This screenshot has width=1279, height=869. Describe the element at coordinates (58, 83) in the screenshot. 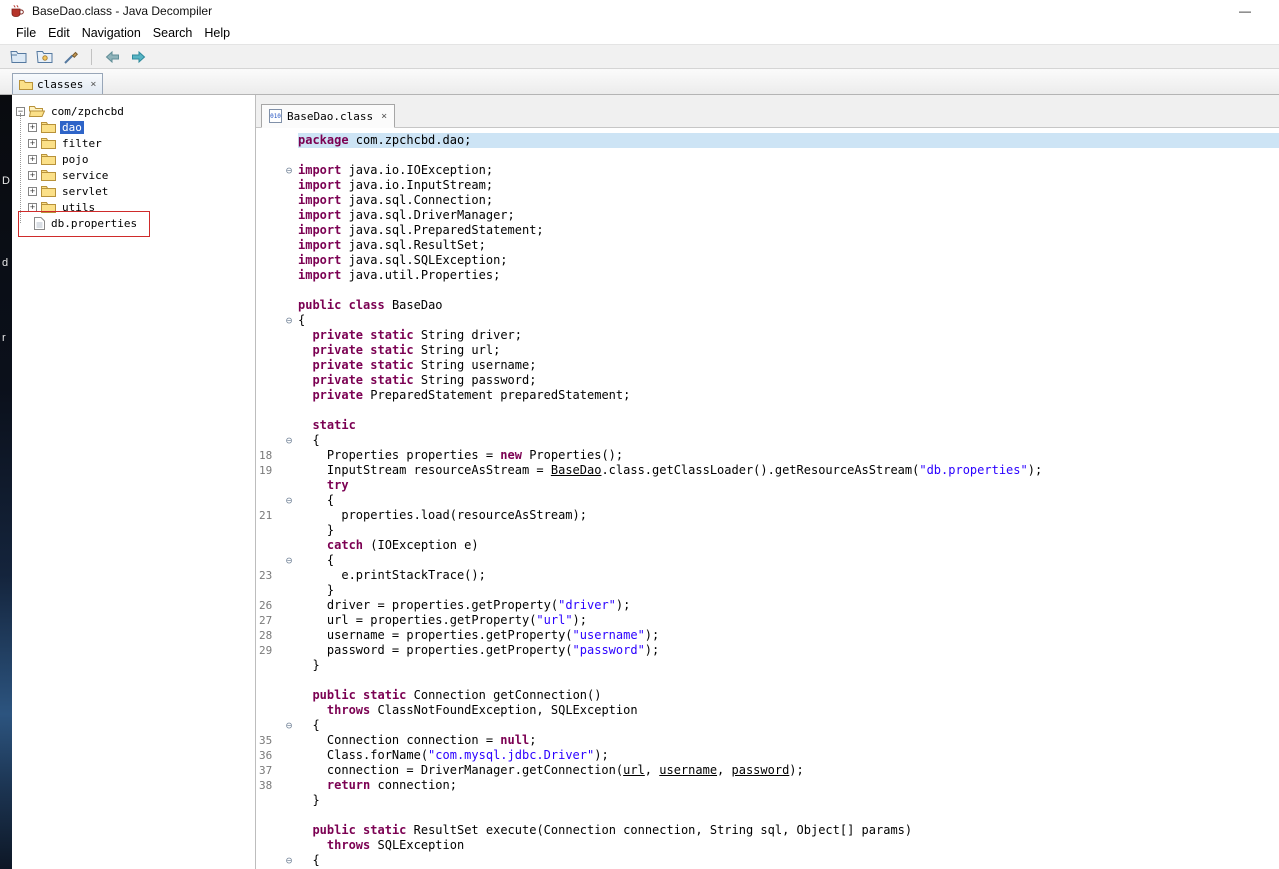

I see `tab-classes: classes ×` at that location.